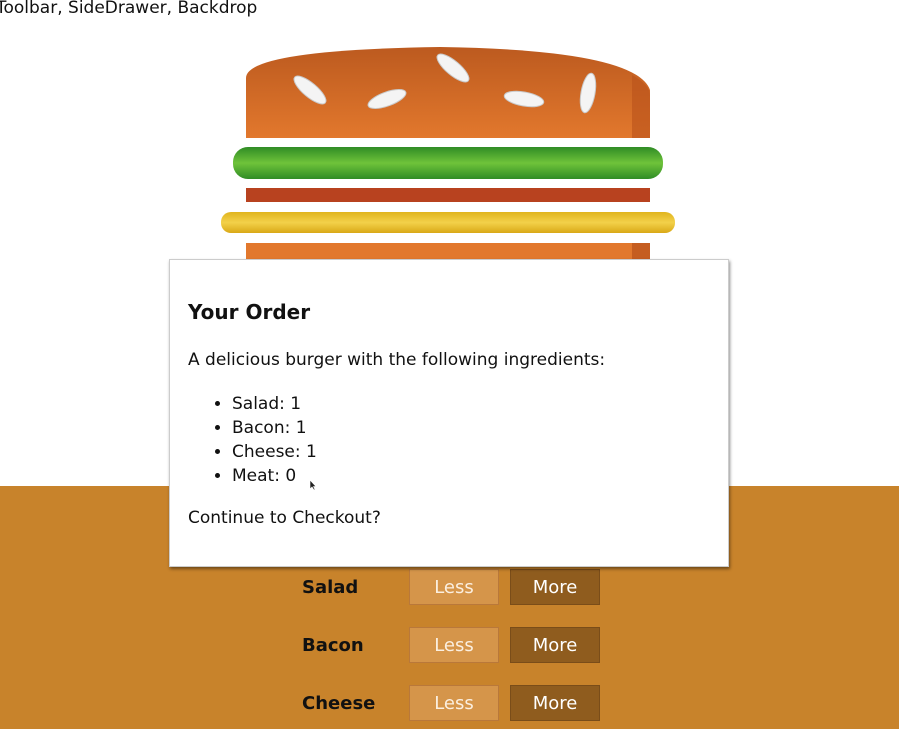  I want to click on build-control-salad: Salad Less More, so click(449, 587).